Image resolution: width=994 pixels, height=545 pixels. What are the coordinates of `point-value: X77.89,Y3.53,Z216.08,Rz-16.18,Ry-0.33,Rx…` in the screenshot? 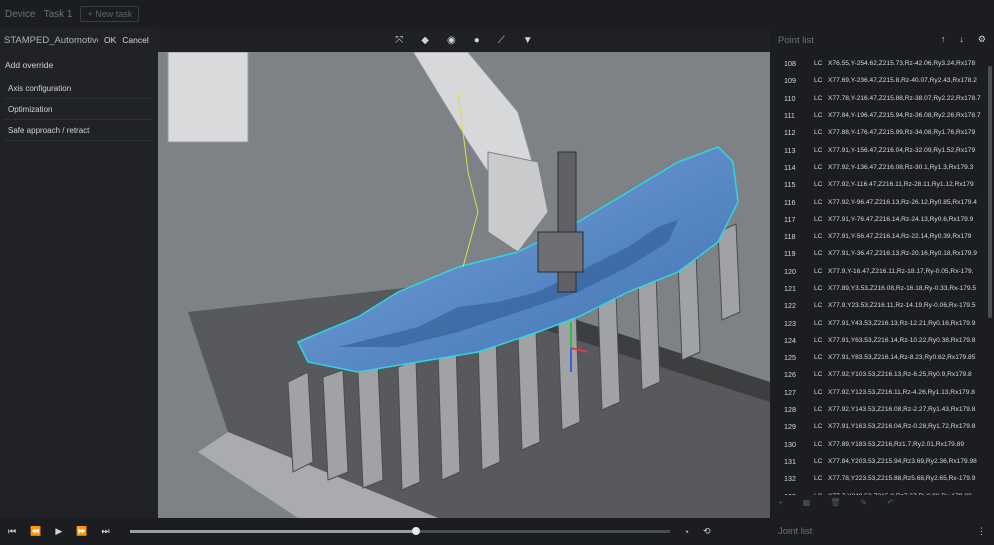 It's located at (902, 288).